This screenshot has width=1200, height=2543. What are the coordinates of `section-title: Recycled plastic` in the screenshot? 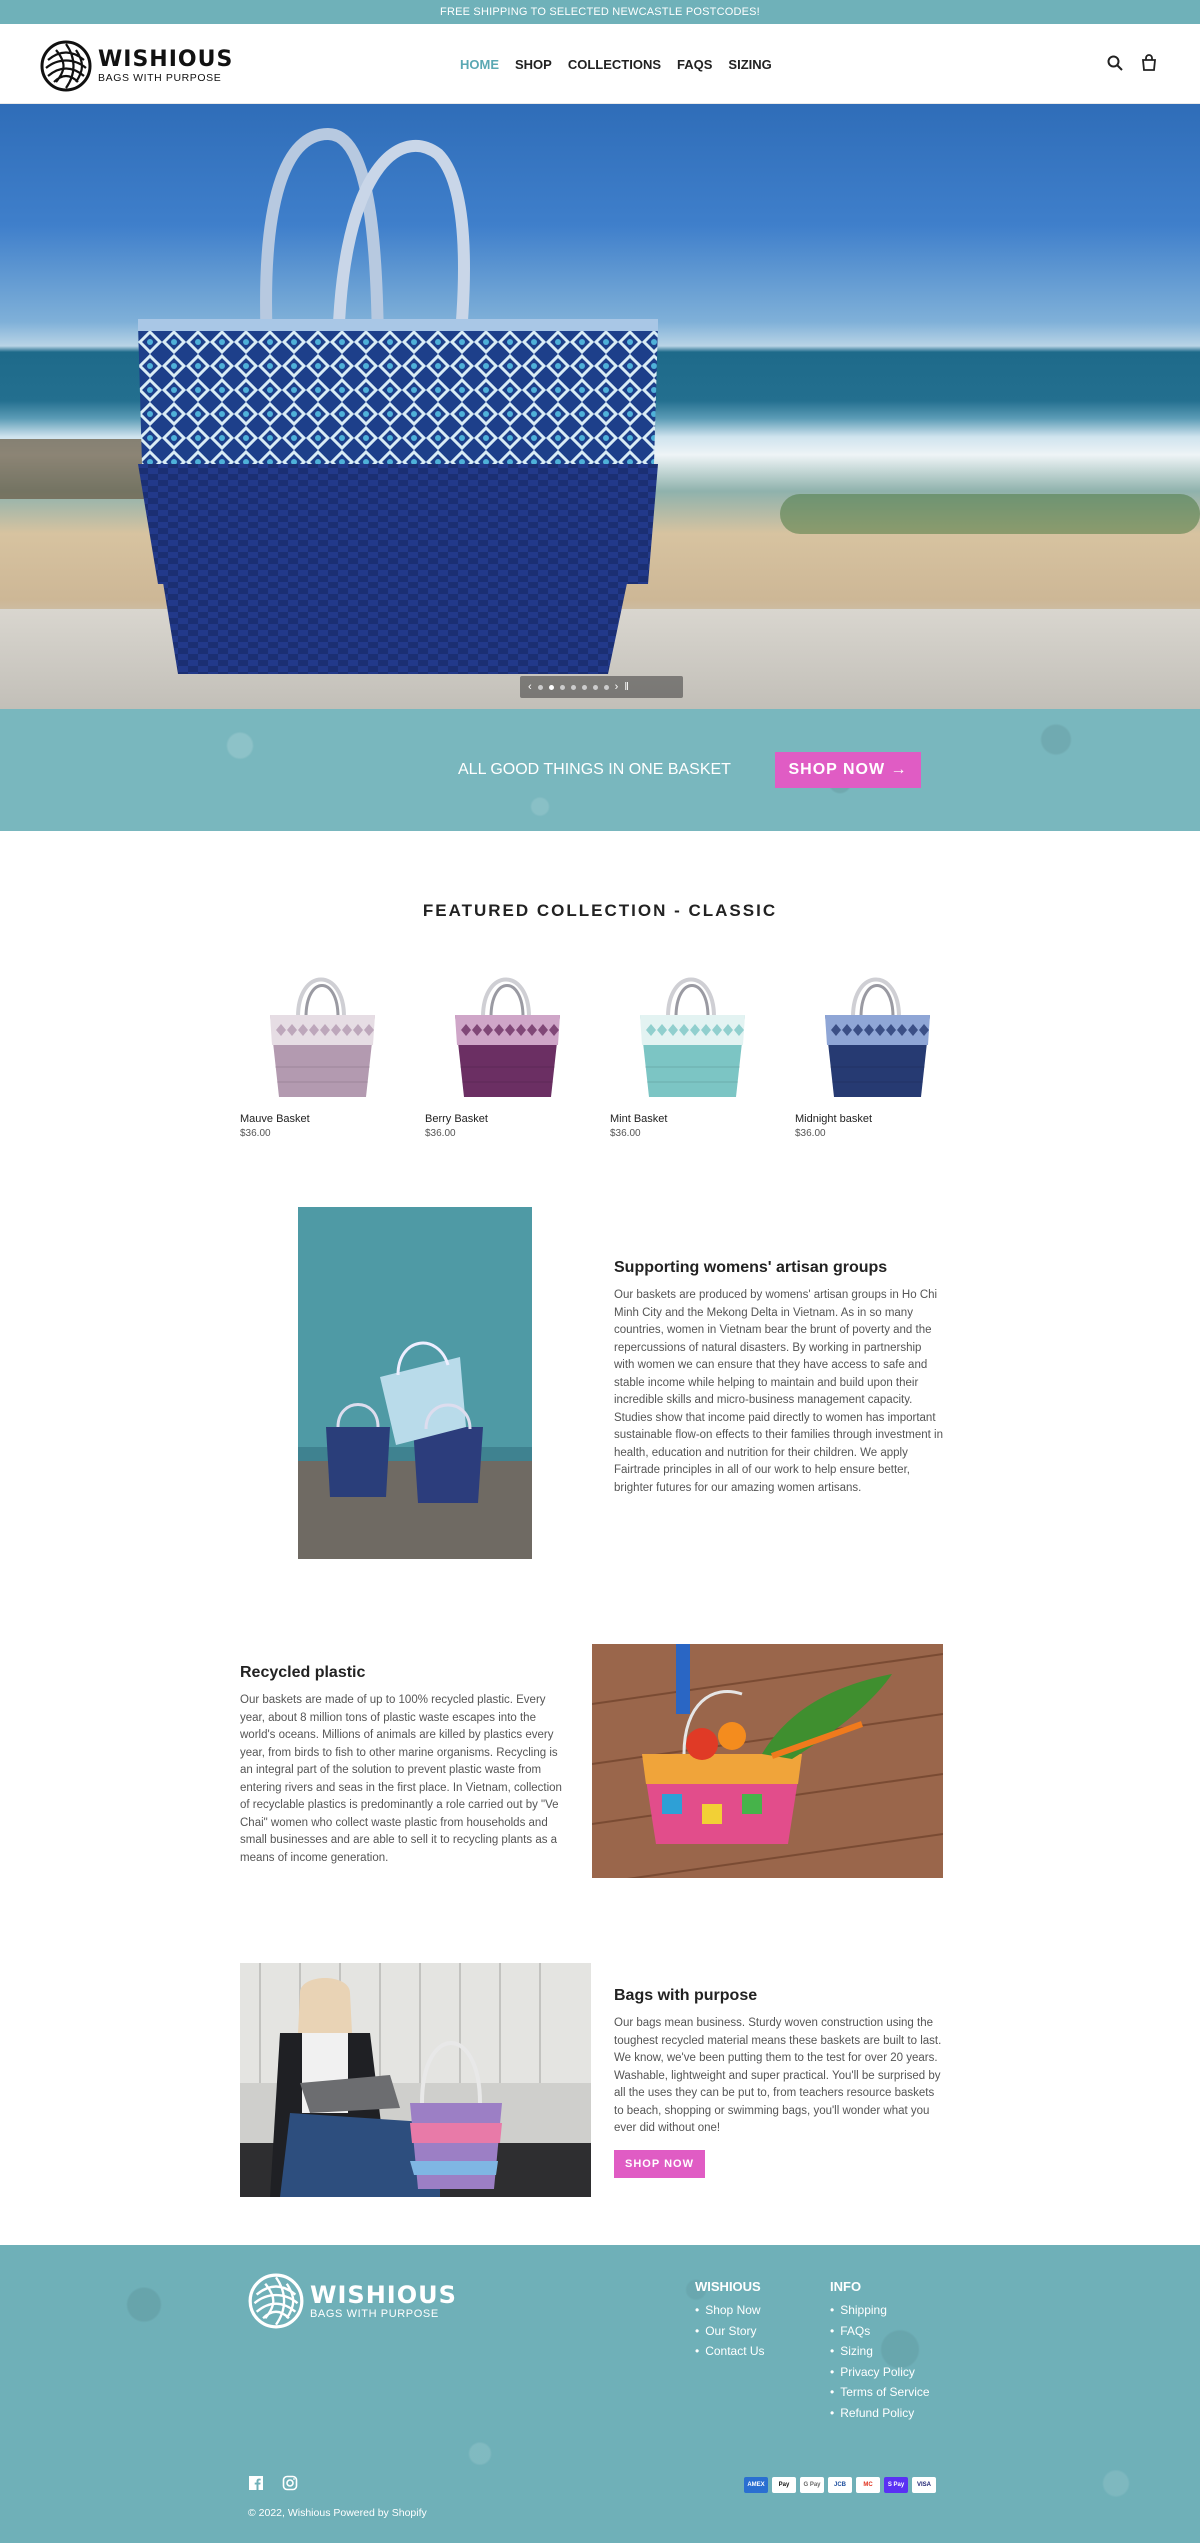 It's located at (303, 1672).